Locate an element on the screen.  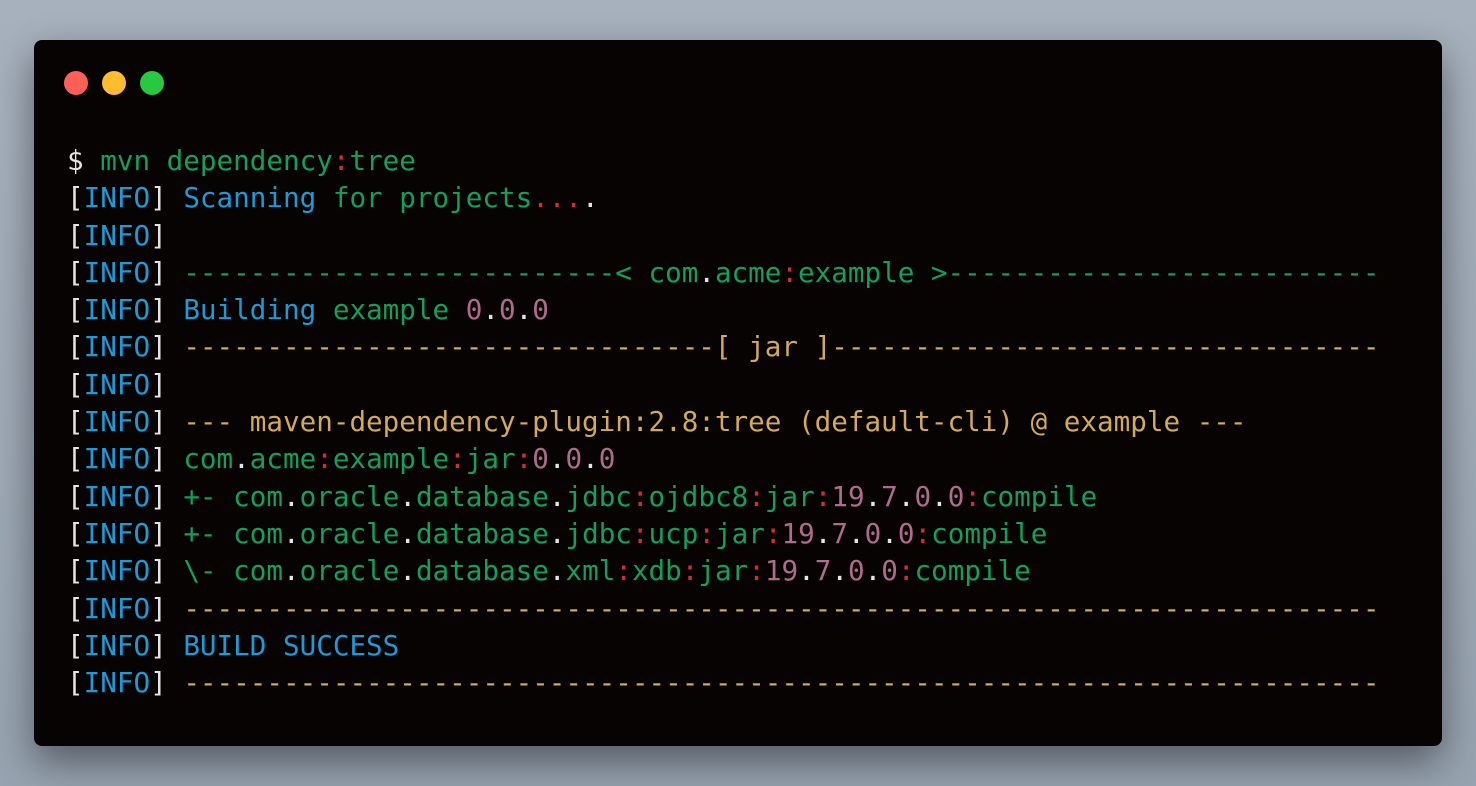
close-button is located at coordinates (76, 83).